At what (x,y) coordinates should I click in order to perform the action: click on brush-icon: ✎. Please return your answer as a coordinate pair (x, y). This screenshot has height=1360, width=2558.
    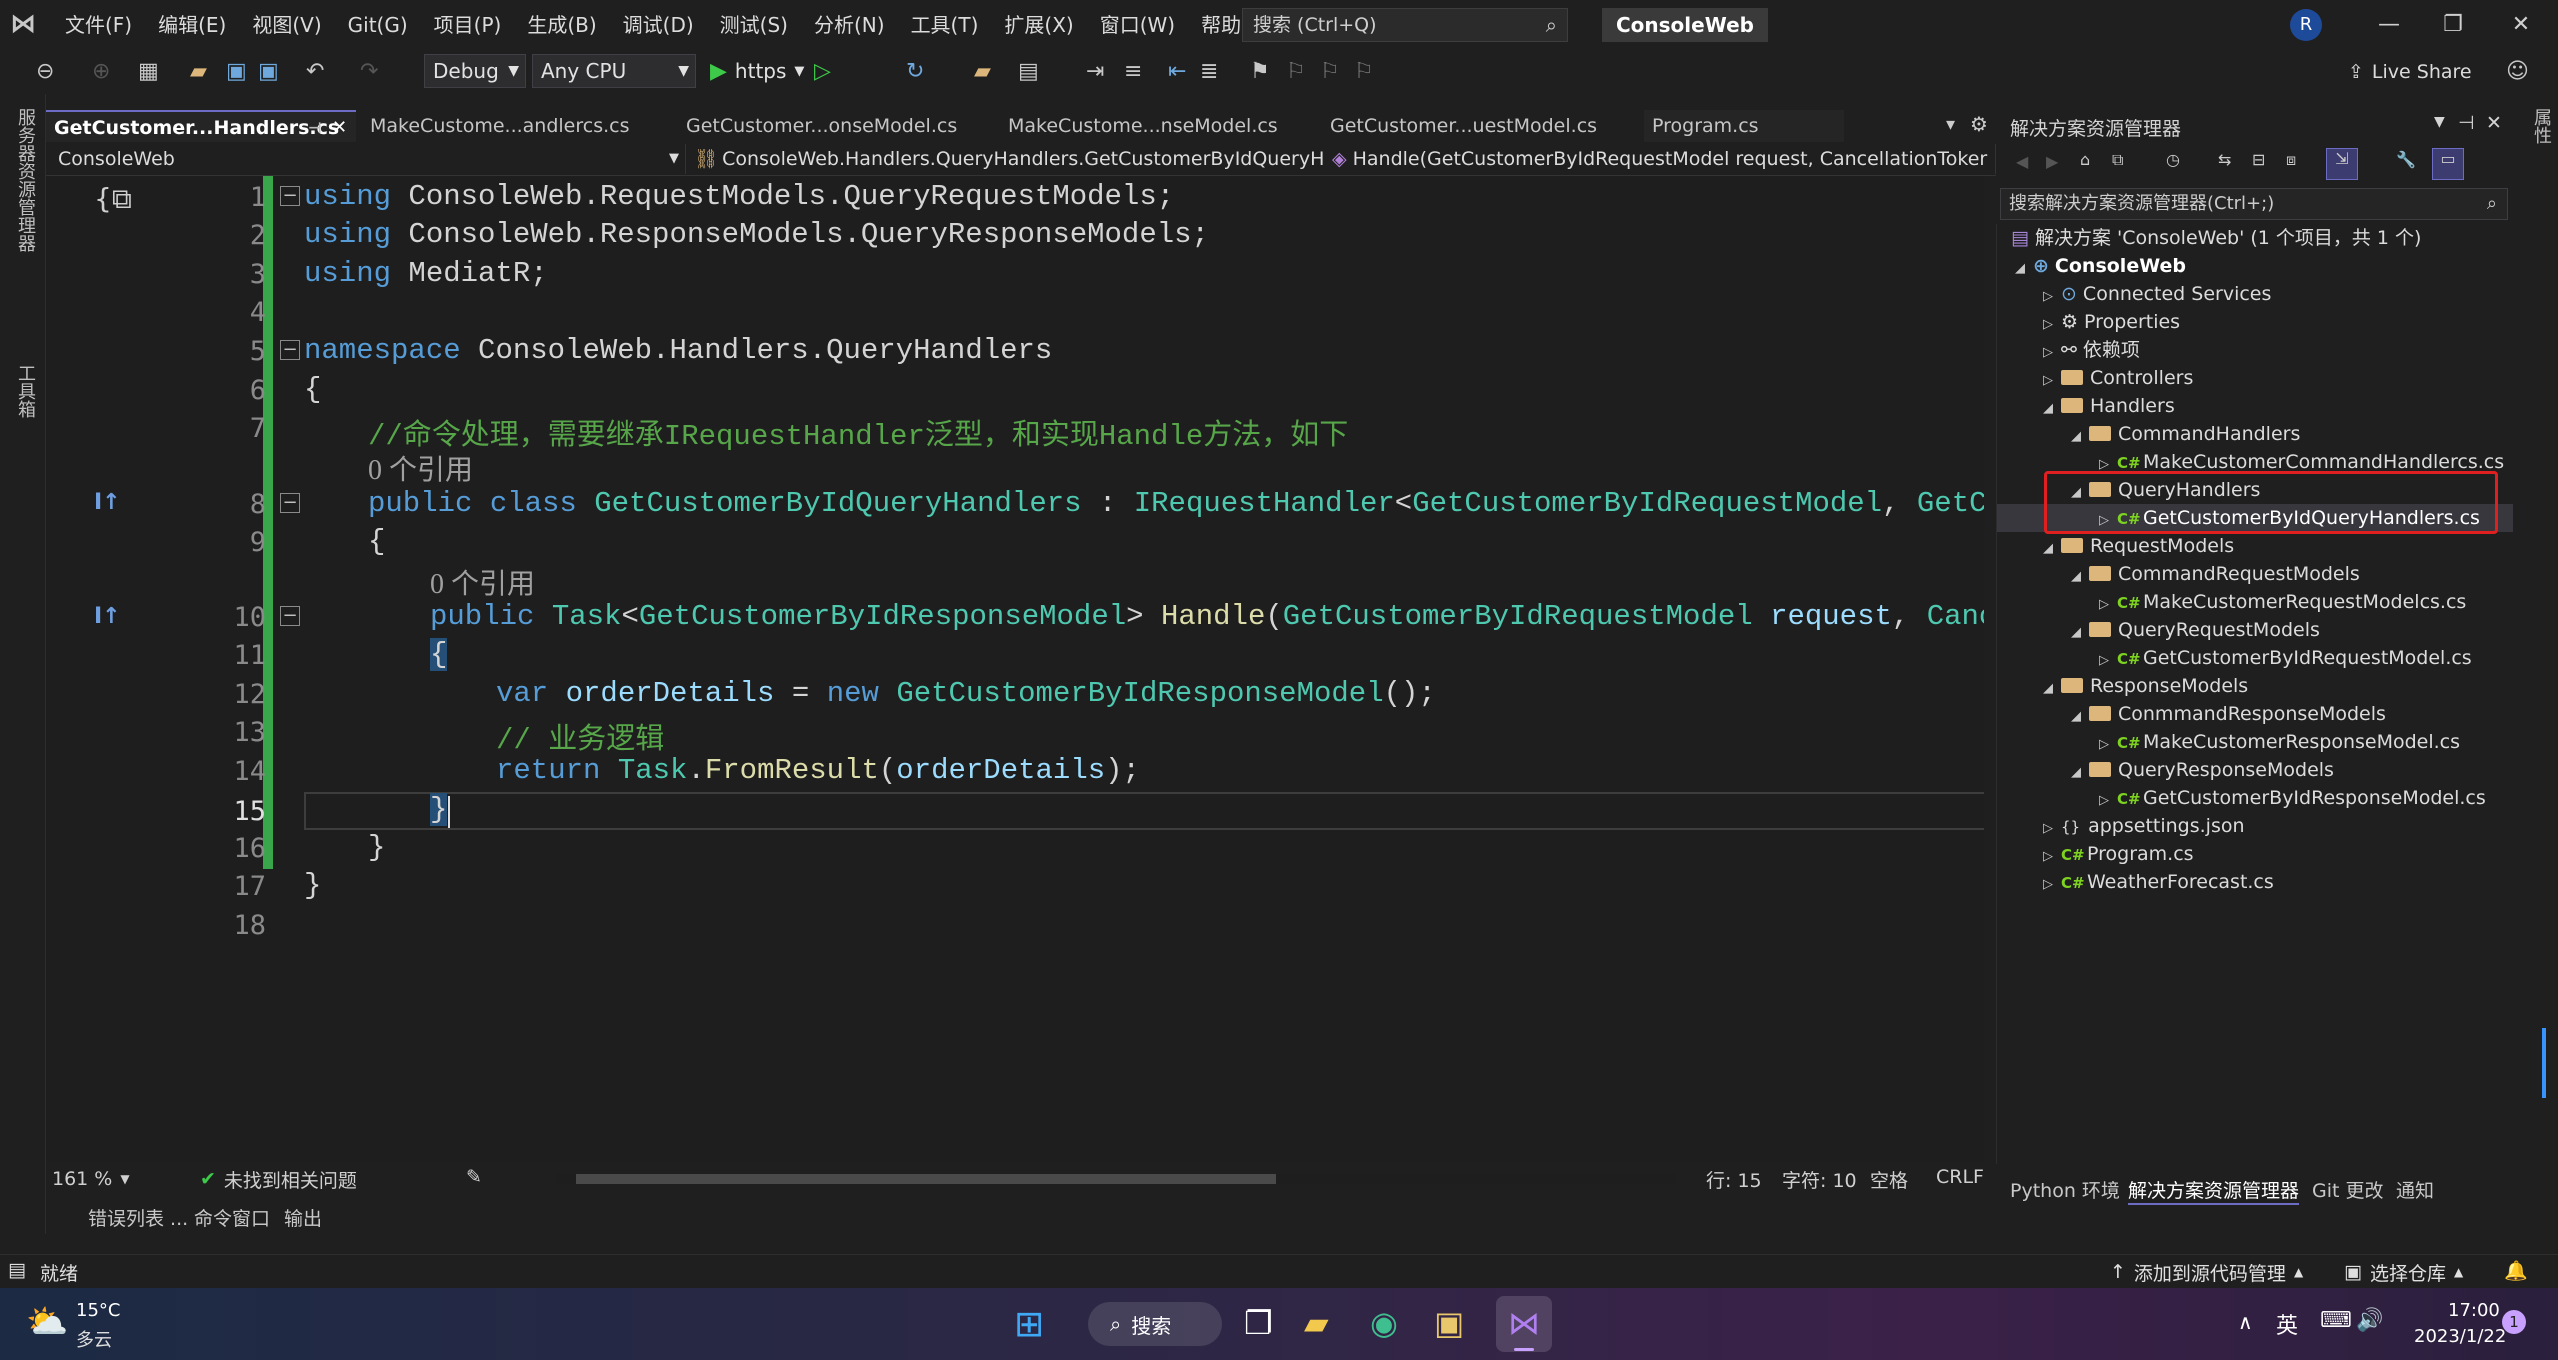
    Looking at the image, I should click on (474, 1177).